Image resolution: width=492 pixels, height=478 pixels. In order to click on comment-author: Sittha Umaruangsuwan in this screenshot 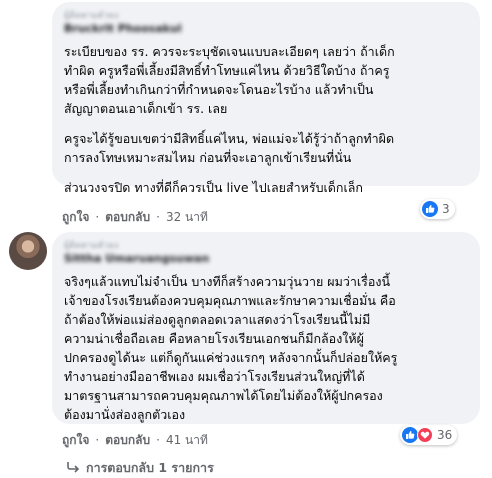, I will do `click(266, 259)`.